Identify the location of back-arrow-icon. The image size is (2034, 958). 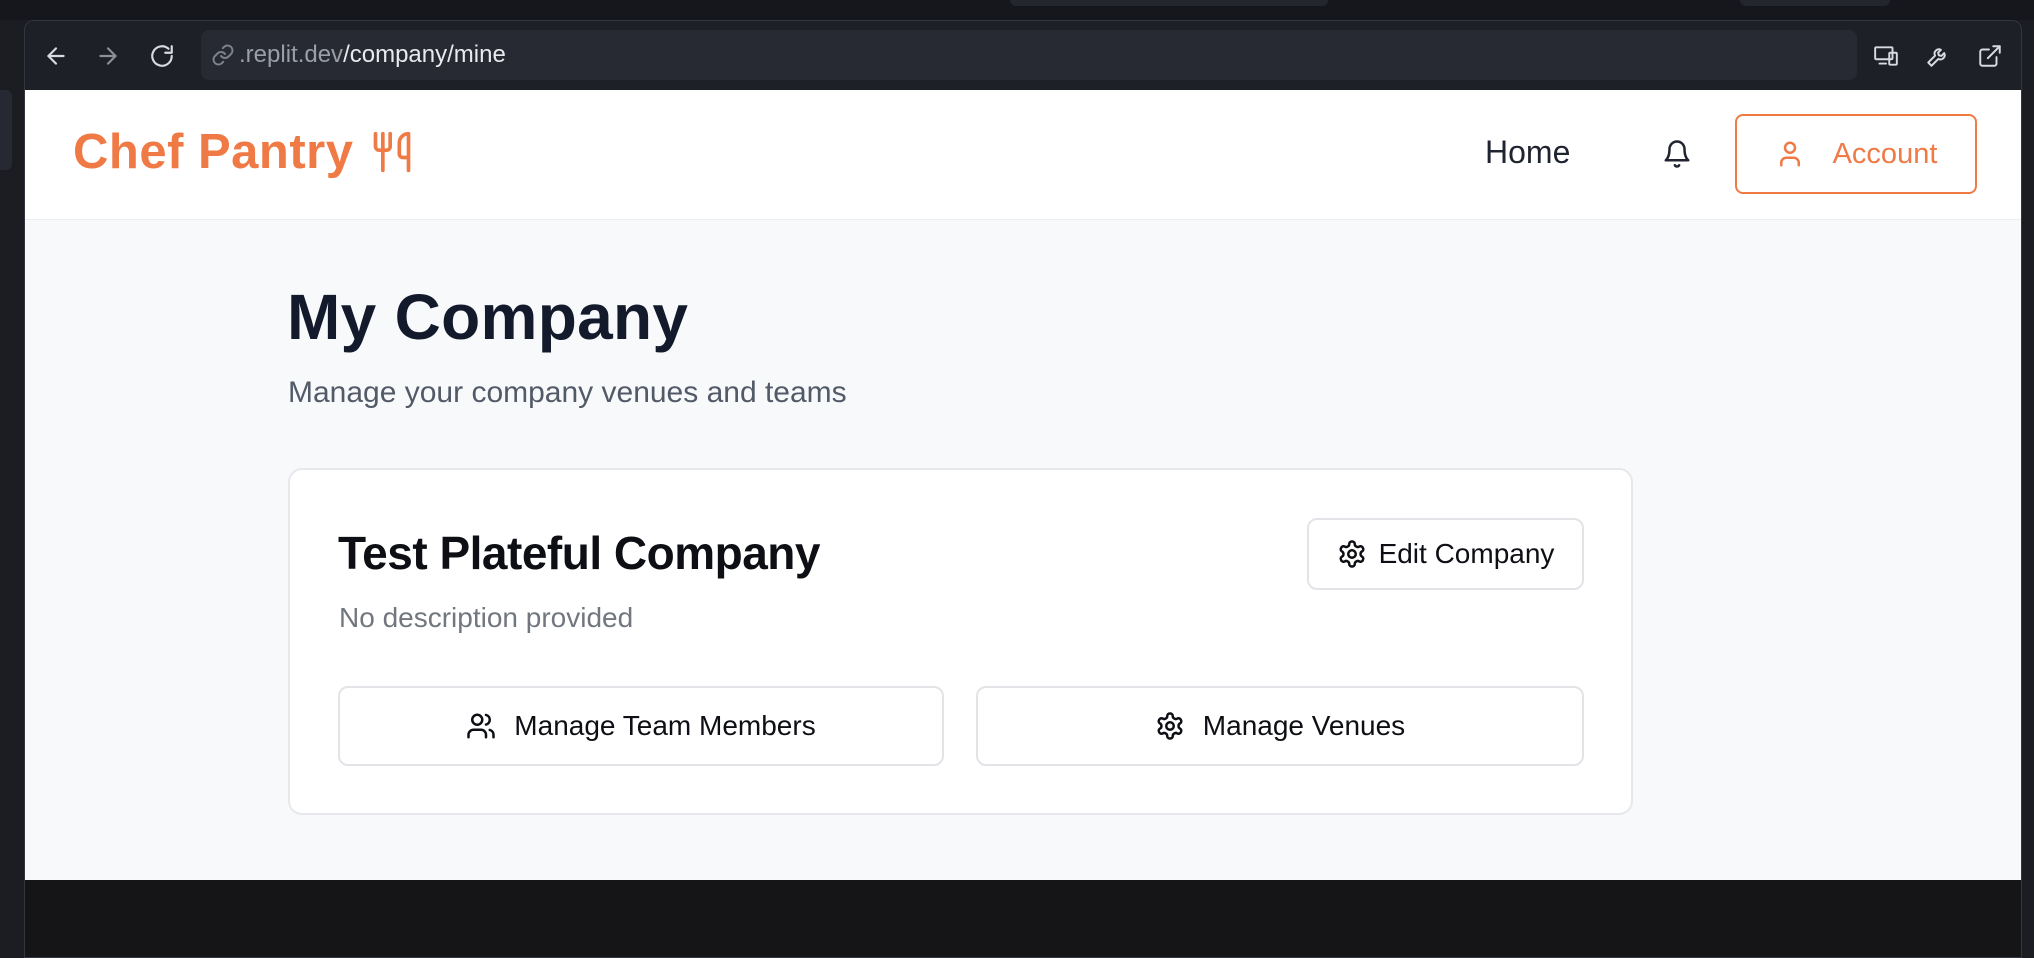
(56, 56).